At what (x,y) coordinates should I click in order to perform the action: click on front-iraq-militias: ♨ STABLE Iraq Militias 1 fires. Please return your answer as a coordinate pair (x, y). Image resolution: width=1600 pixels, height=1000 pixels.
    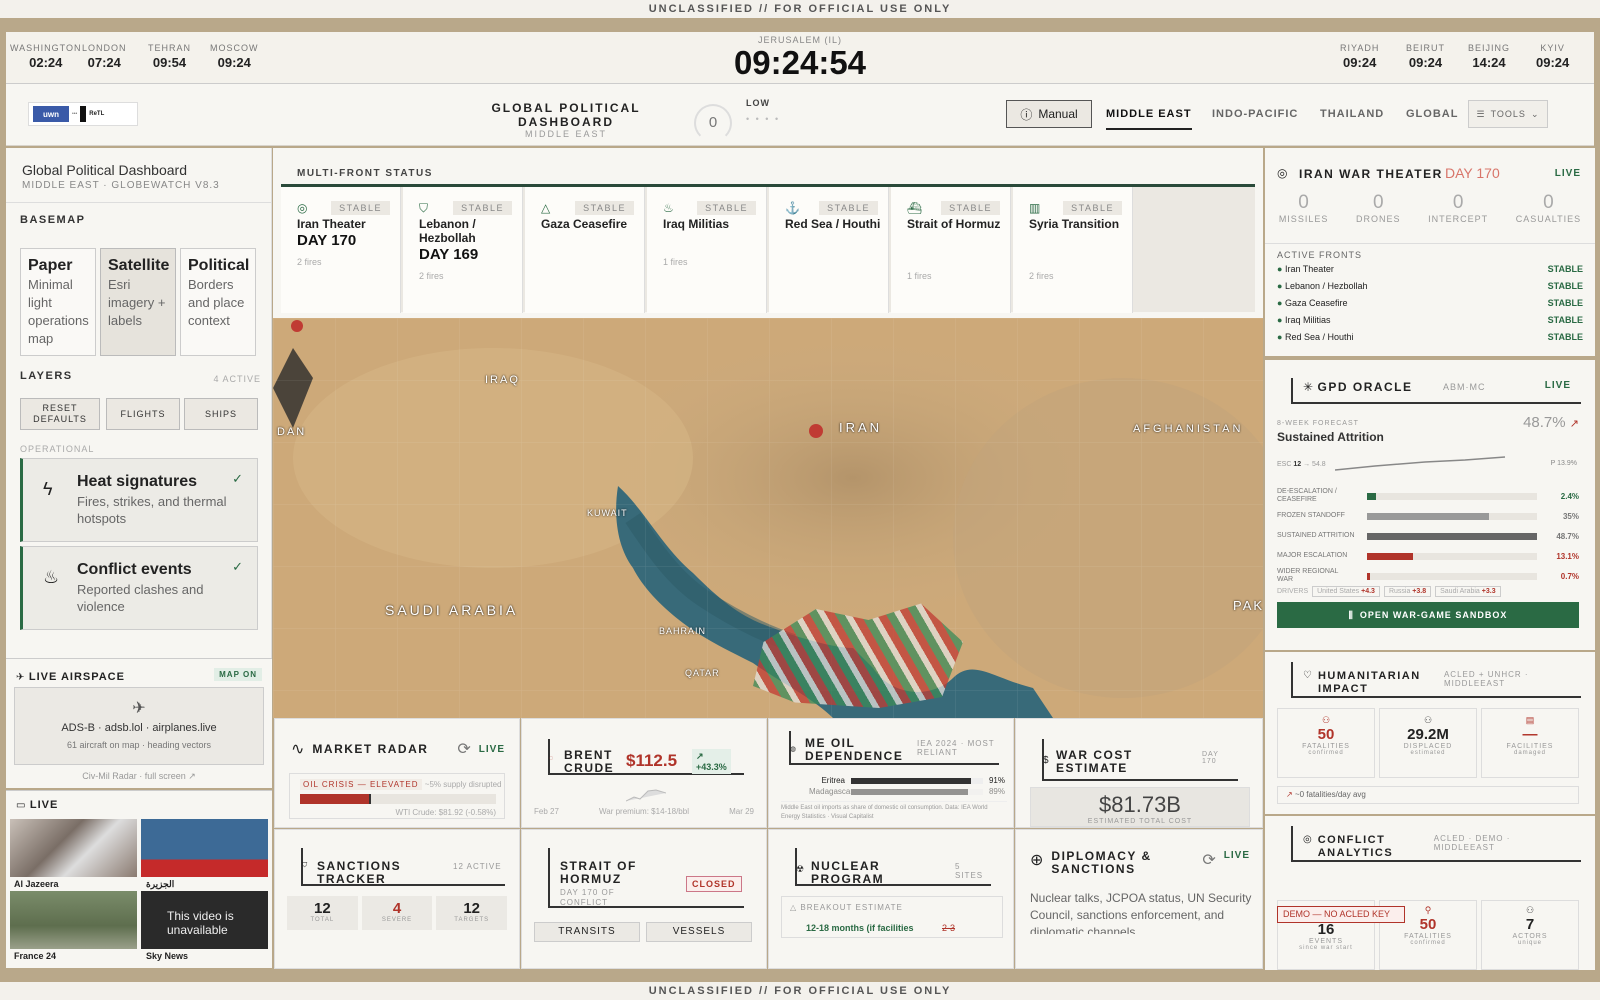
    Looking at the image, I should click on (707, 250).